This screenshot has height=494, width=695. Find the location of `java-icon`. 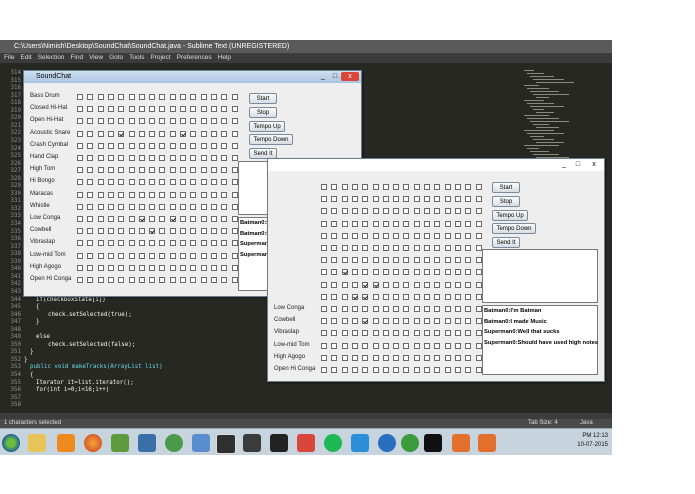

java-icon is located at coordinates (461, 443).